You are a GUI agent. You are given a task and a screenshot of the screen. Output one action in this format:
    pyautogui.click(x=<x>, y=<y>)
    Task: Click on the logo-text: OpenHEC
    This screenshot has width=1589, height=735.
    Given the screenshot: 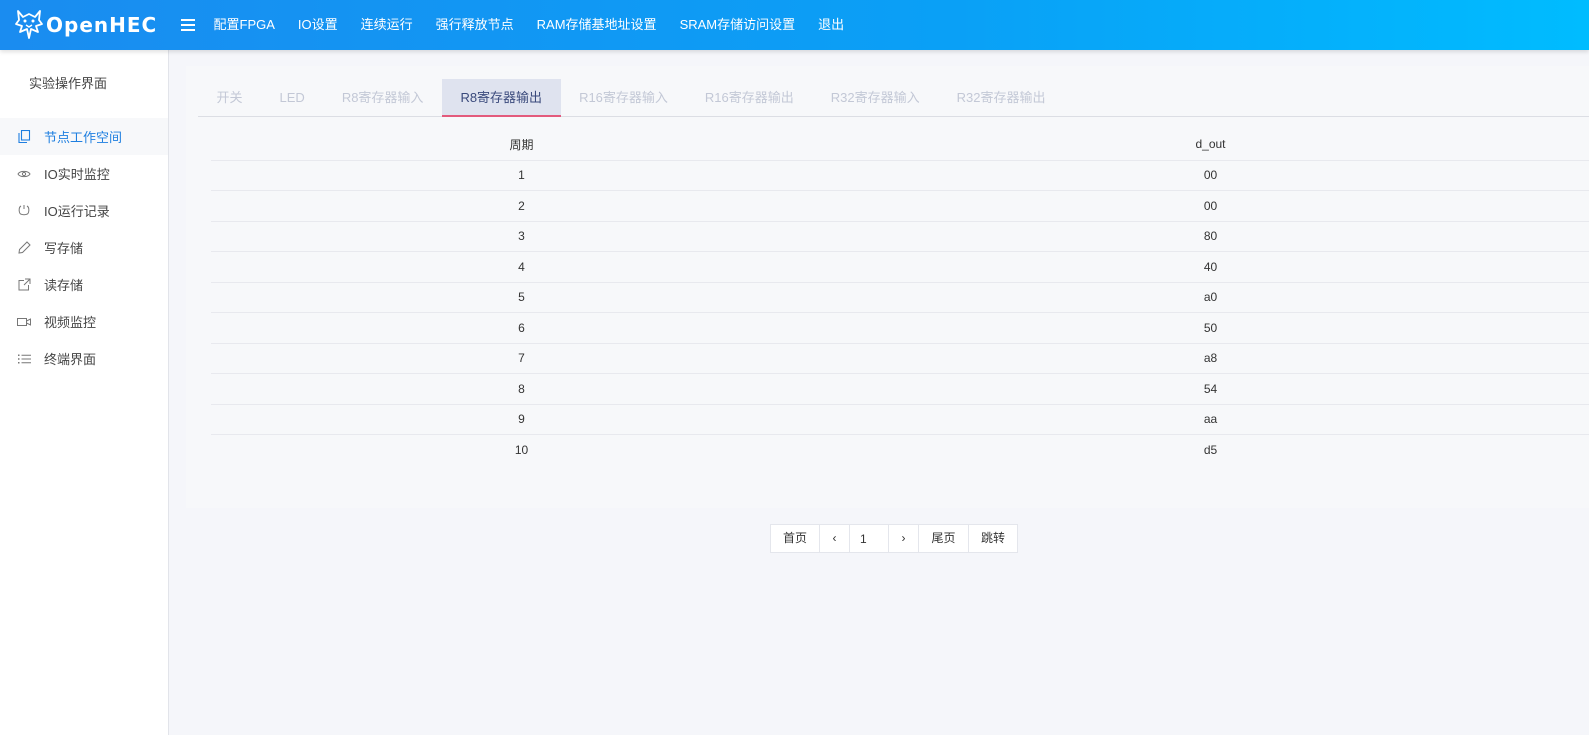 What is the action you would take?
    pyautogui.click(x=102, y=25)
    